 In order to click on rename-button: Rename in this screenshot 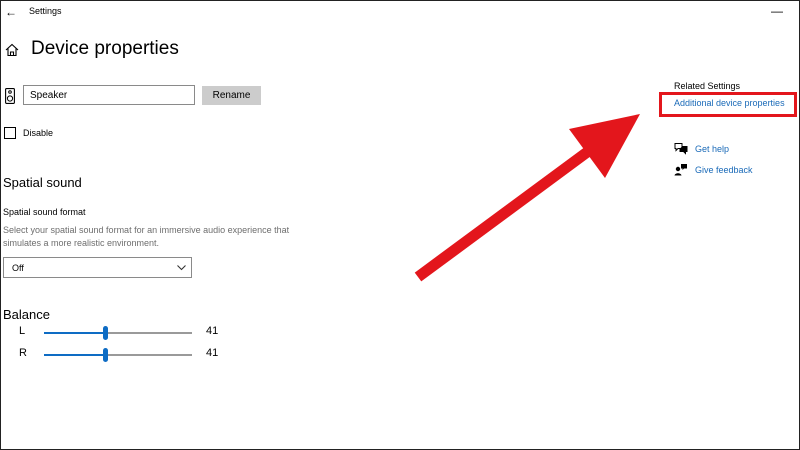, I will do `click(231, 95)`.